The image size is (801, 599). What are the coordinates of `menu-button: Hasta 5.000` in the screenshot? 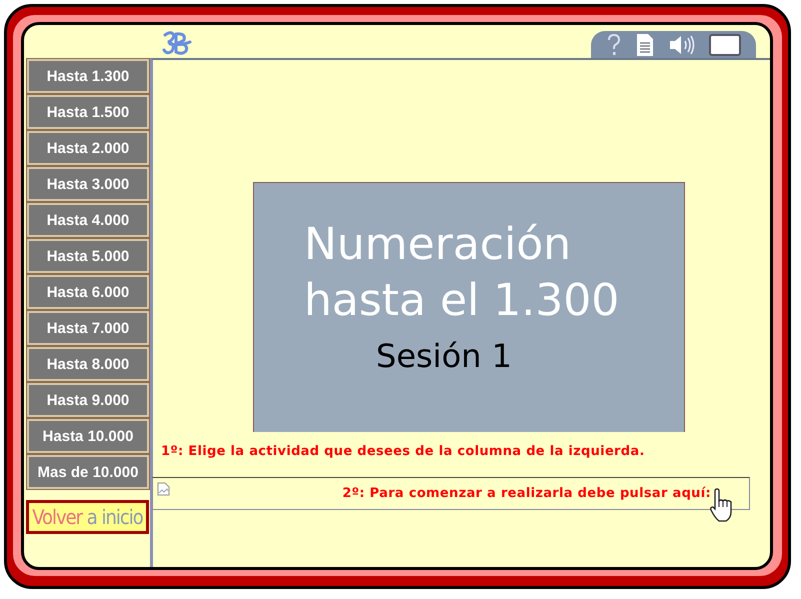 It's located at (88, 256).